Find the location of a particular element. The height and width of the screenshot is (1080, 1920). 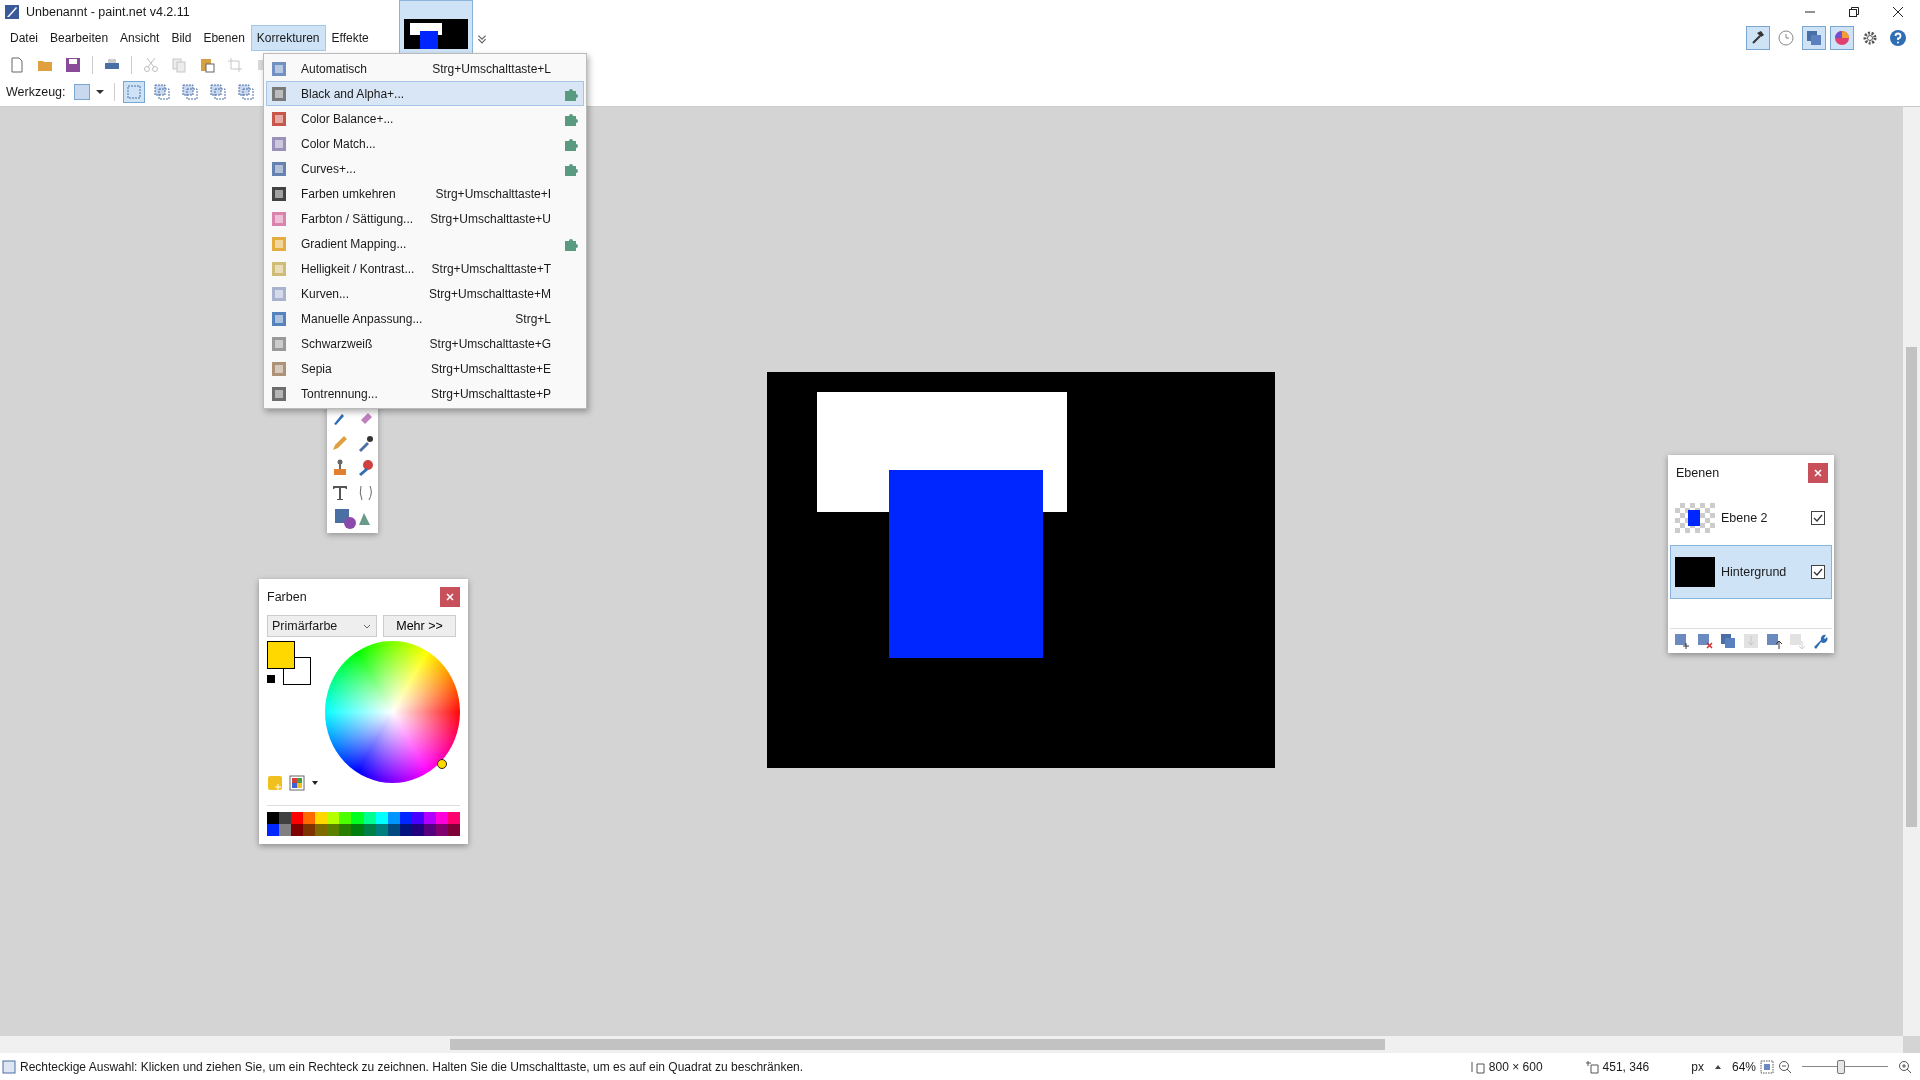

menu-item: Datei is located at coordinates (24, 38).